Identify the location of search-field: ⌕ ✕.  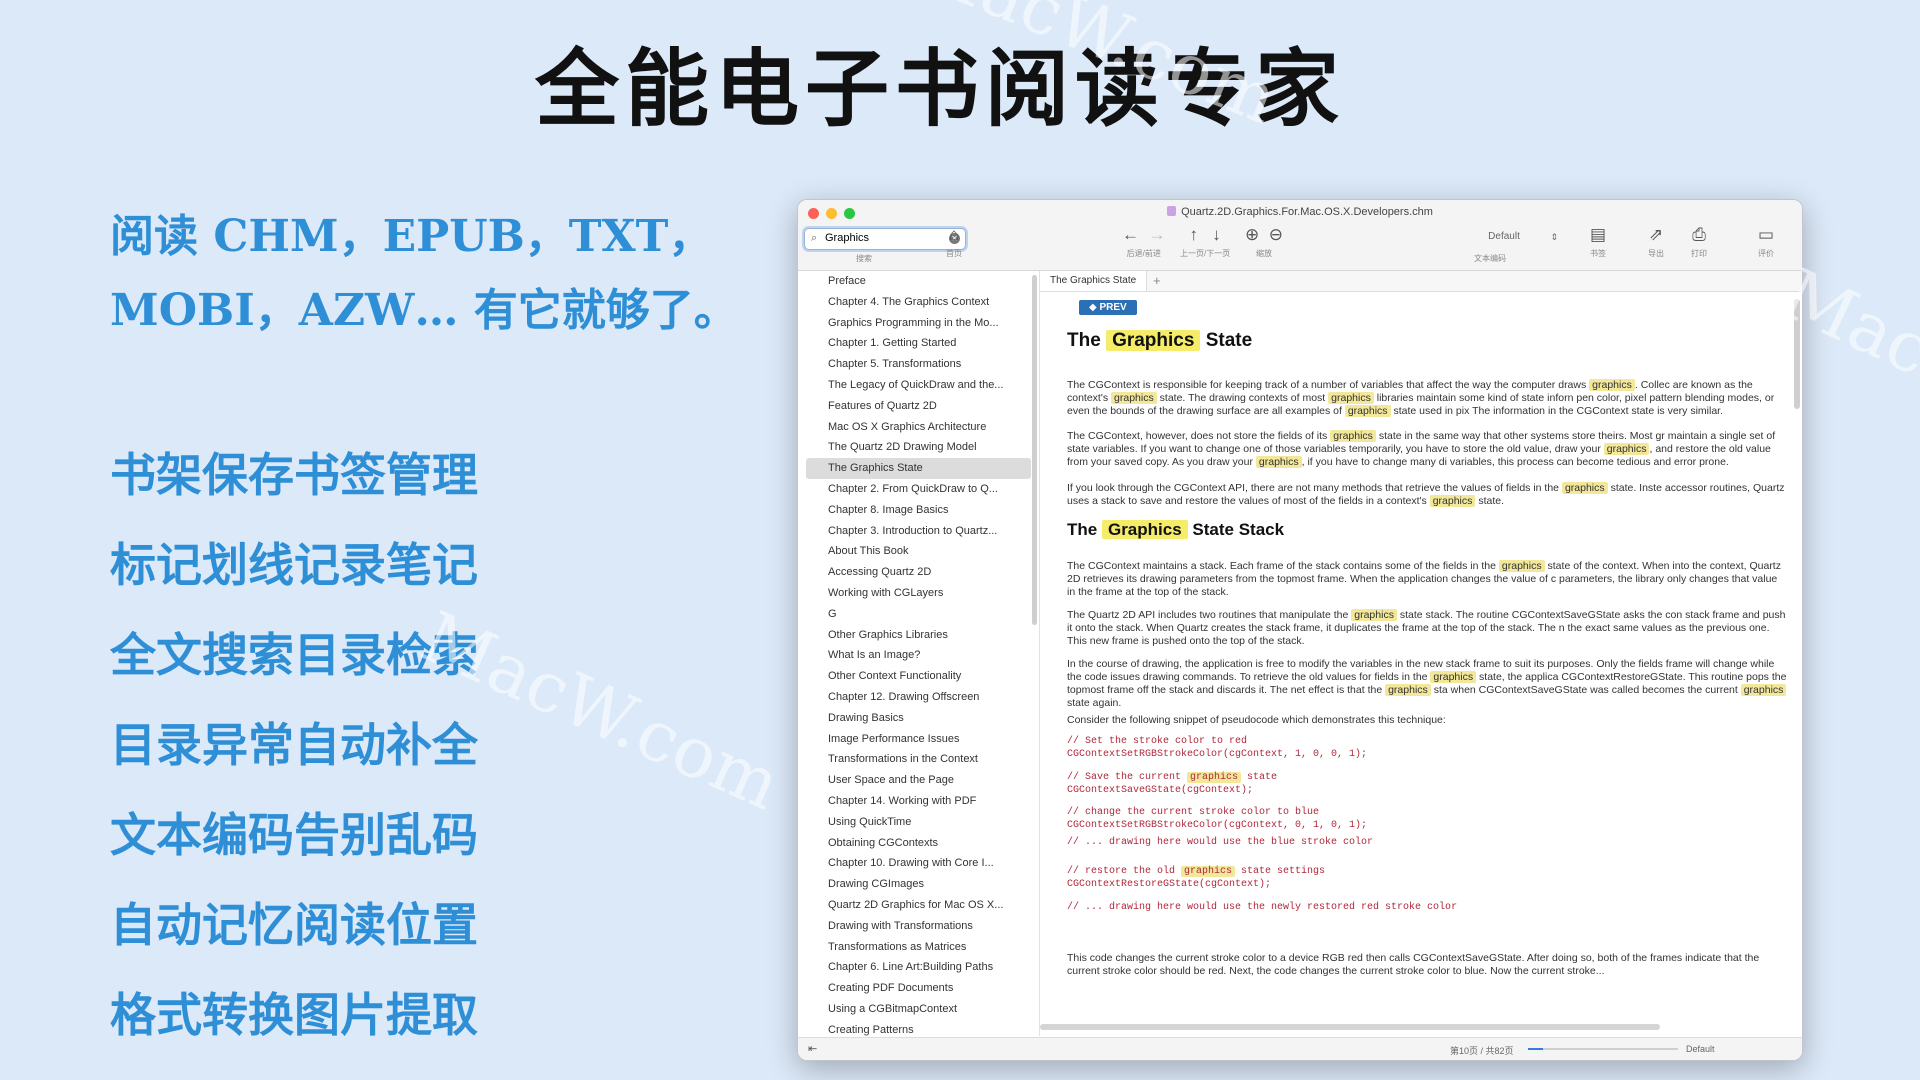
(885, 239).